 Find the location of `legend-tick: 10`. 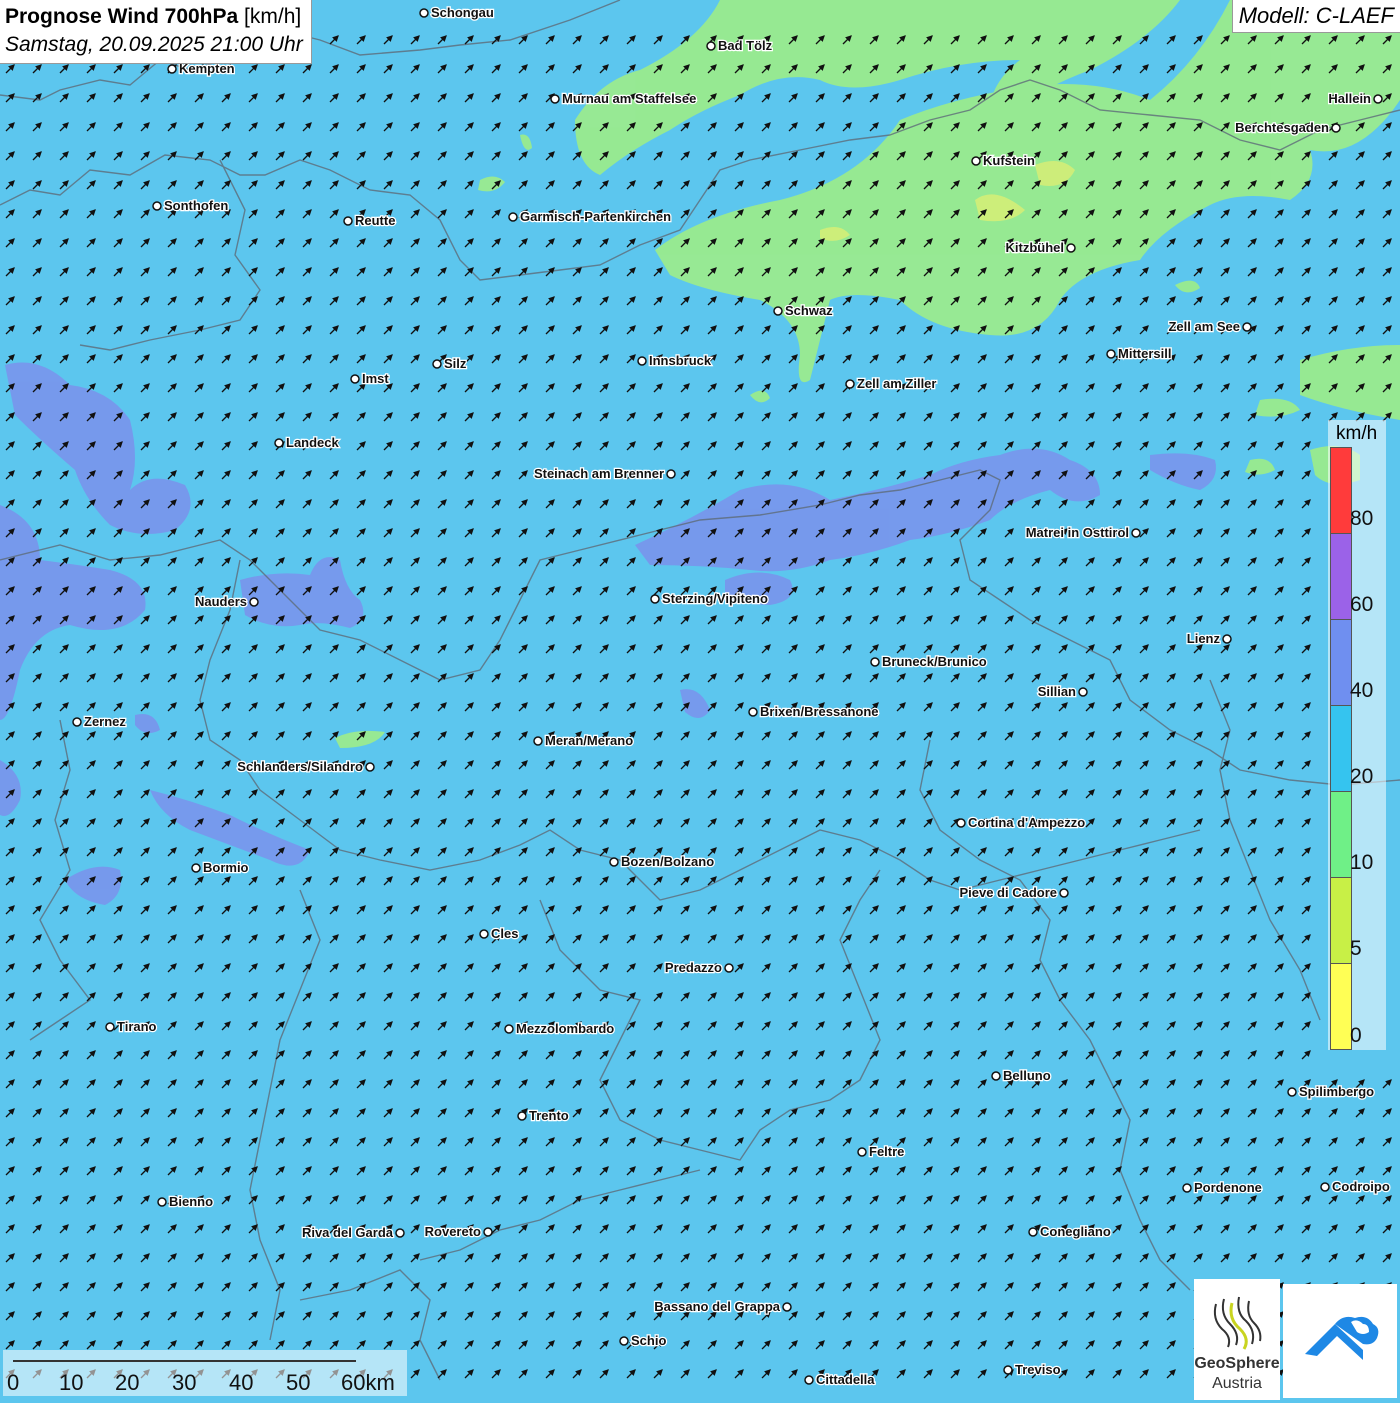

legend-tick: 10 is located at coordinates (1362, 862).